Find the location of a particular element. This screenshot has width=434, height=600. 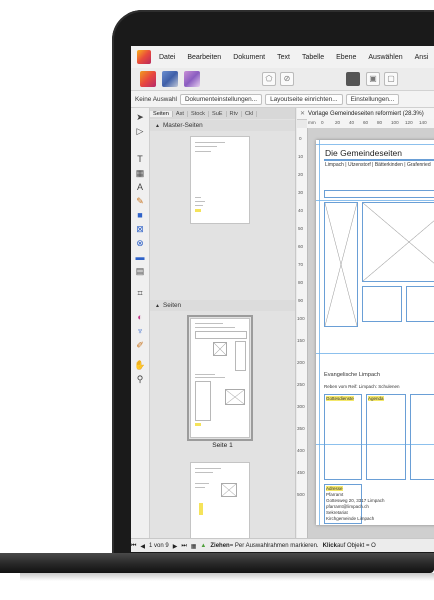

frame-mode-icon is located at coordinates (353, 79).